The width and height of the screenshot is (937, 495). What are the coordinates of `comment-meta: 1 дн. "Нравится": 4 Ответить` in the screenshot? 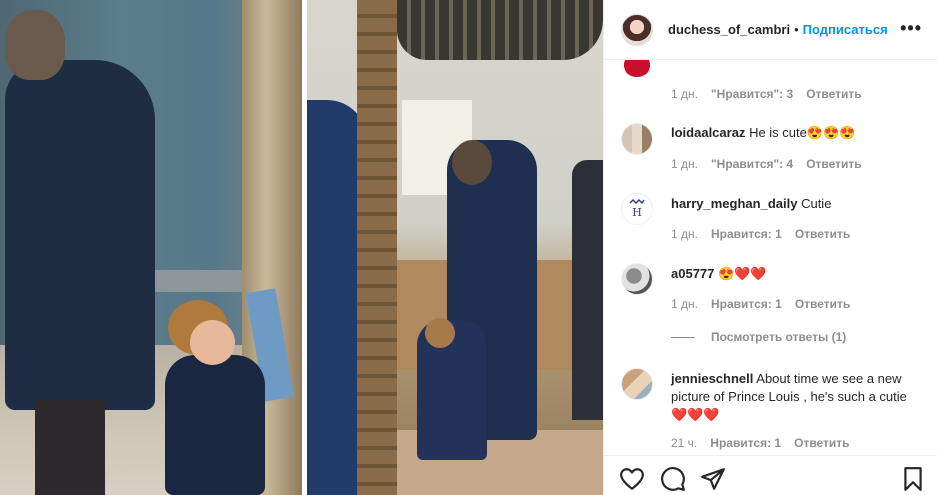 It's located at (773, 164).